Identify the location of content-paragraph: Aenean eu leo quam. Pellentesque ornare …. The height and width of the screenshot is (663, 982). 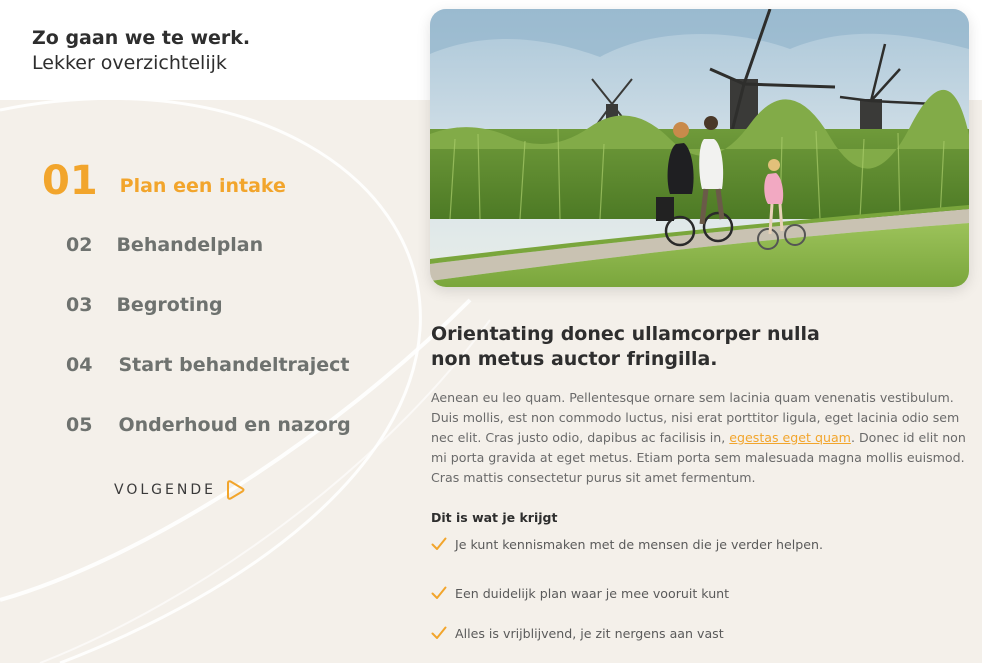
(698, 438).